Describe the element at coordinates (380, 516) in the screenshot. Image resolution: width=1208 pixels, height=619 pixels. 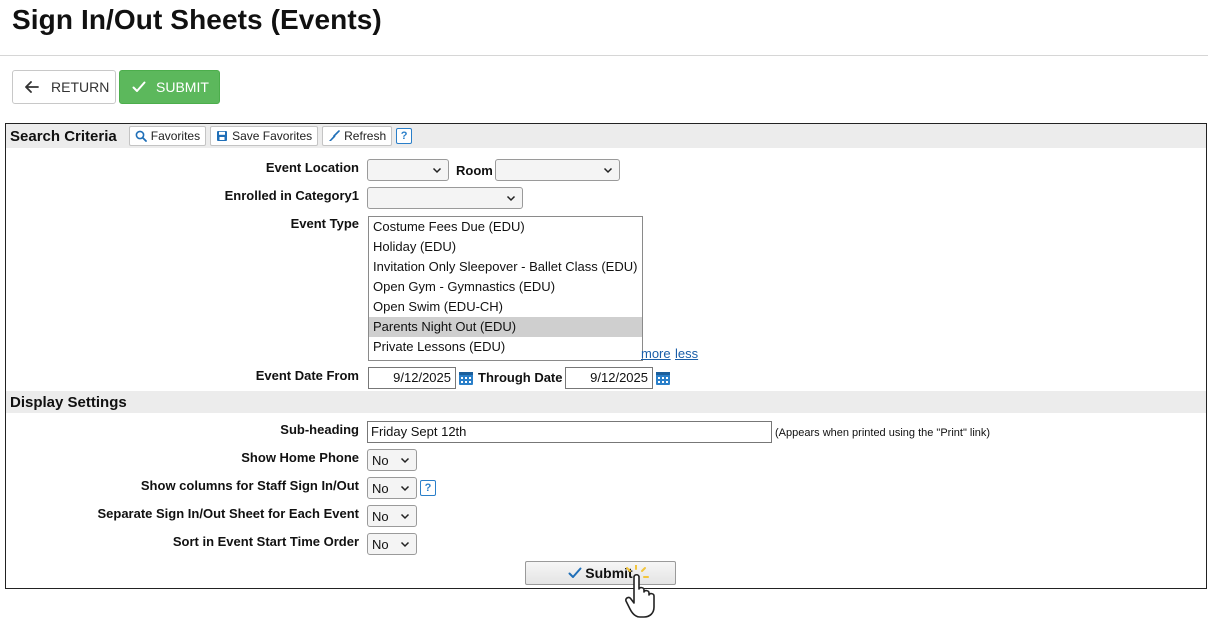
I see `separate-sheet-value: No` at that location.